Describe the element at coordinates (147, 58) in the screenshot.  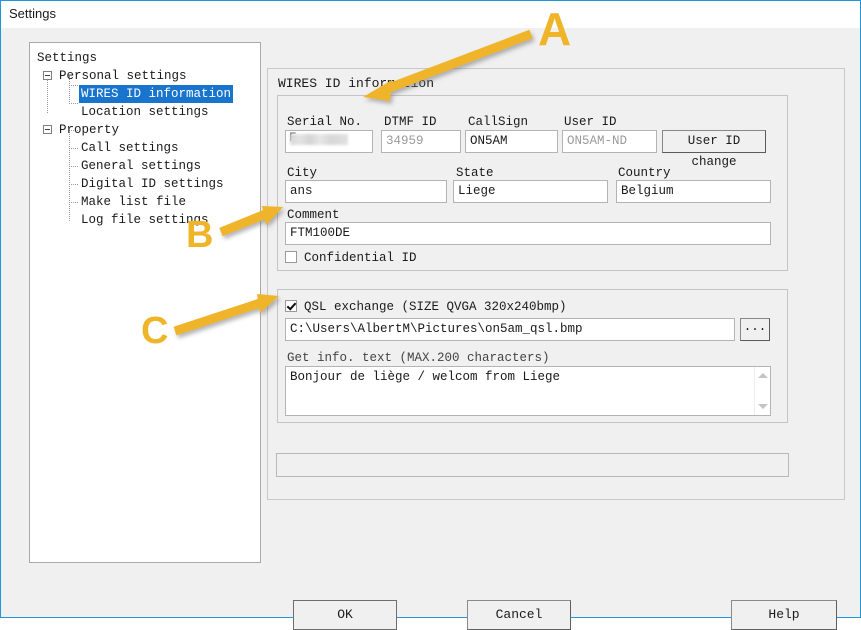
I see `tree-item-settings: Settings` at that location.